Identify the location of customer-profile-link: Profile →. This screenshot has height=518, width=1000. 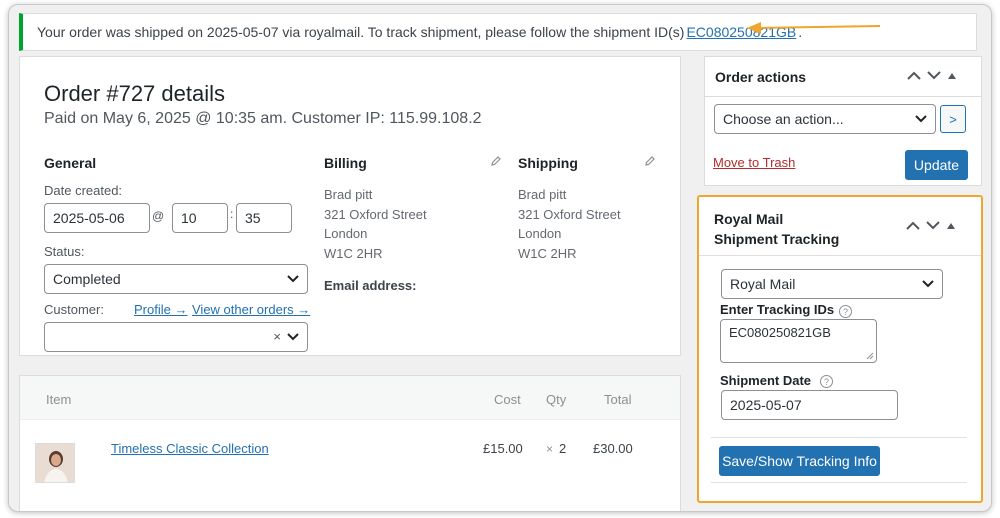
(160, 309).